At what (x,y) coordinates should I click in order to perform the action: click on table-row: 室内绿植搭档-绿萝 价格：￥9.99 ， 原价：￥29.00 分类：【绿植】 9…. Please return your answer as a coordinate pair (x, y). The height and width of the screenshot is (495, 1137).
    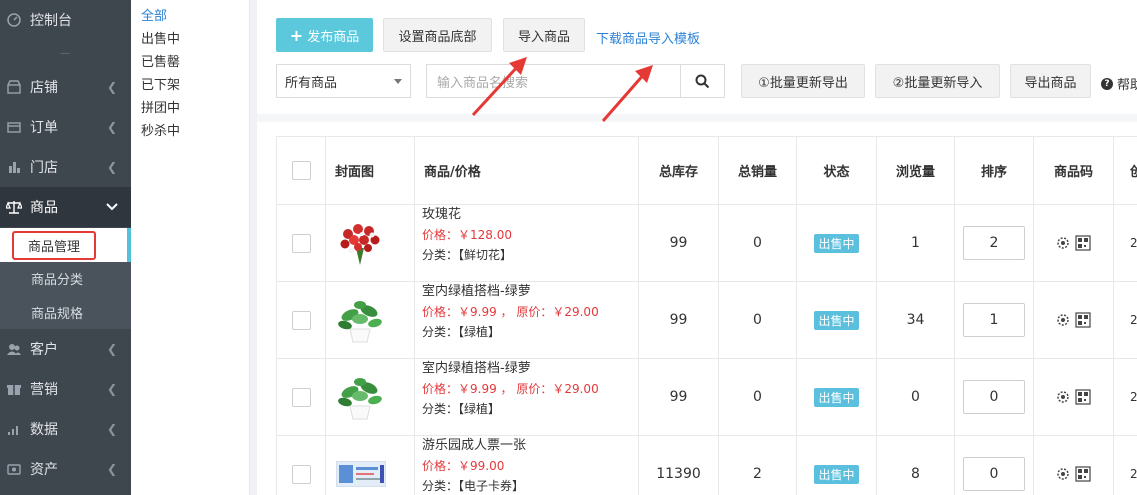
    Looking at the image, I should click on (707, 397).